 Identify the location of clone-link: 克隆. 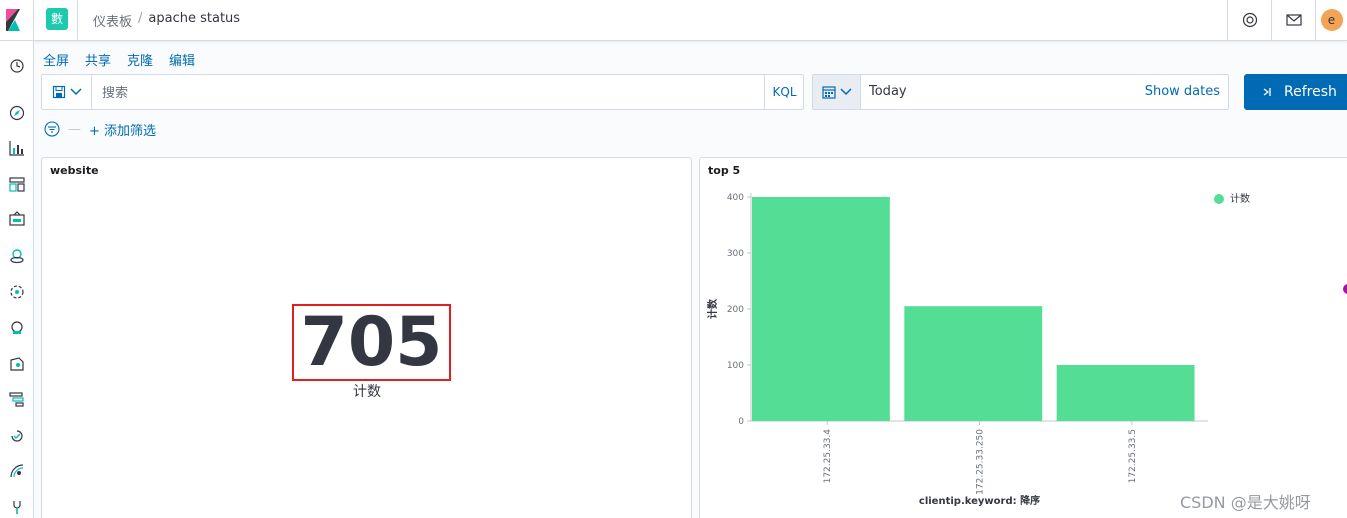
(140, 59).